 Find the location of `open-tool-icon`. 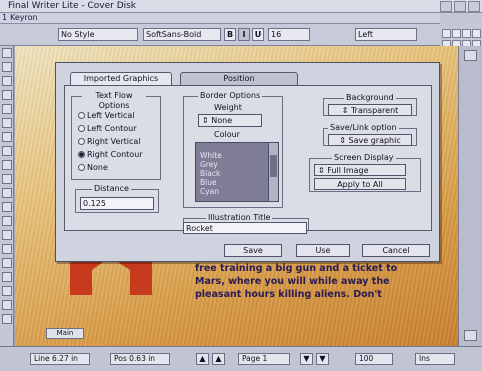

open-tool-icon is located at coordinates (7, 277).